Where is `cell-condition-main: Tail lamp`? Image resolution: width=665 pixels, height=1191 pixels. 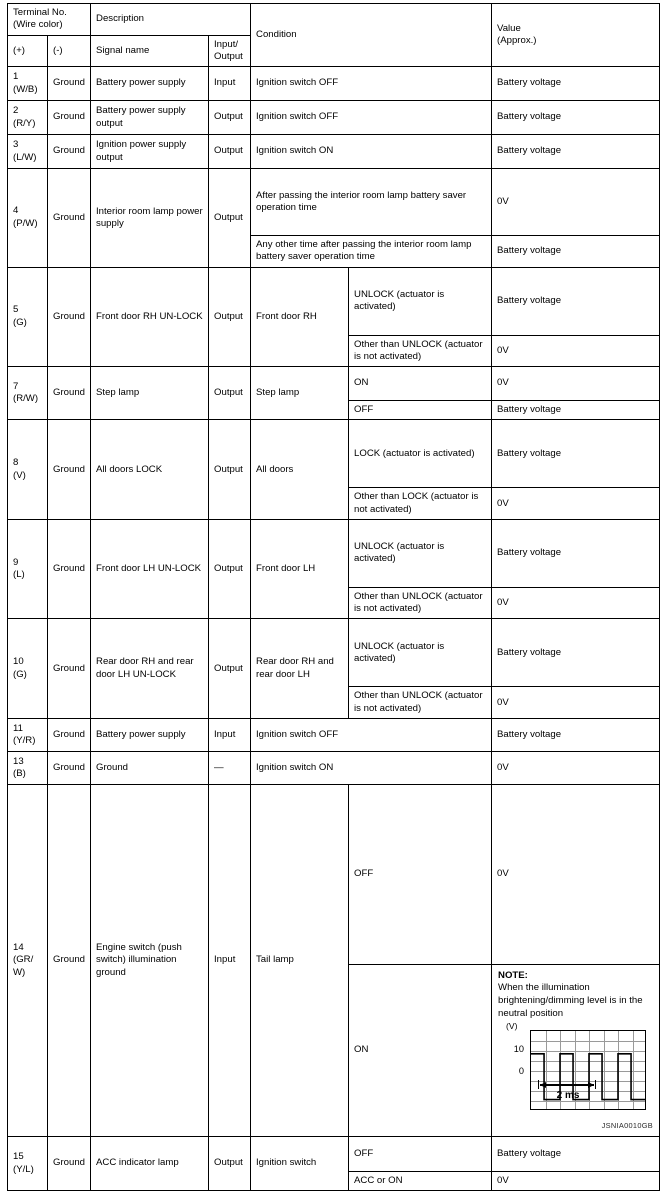 cell-condition-main: Tail lamp is located at coordinates (300, 960).